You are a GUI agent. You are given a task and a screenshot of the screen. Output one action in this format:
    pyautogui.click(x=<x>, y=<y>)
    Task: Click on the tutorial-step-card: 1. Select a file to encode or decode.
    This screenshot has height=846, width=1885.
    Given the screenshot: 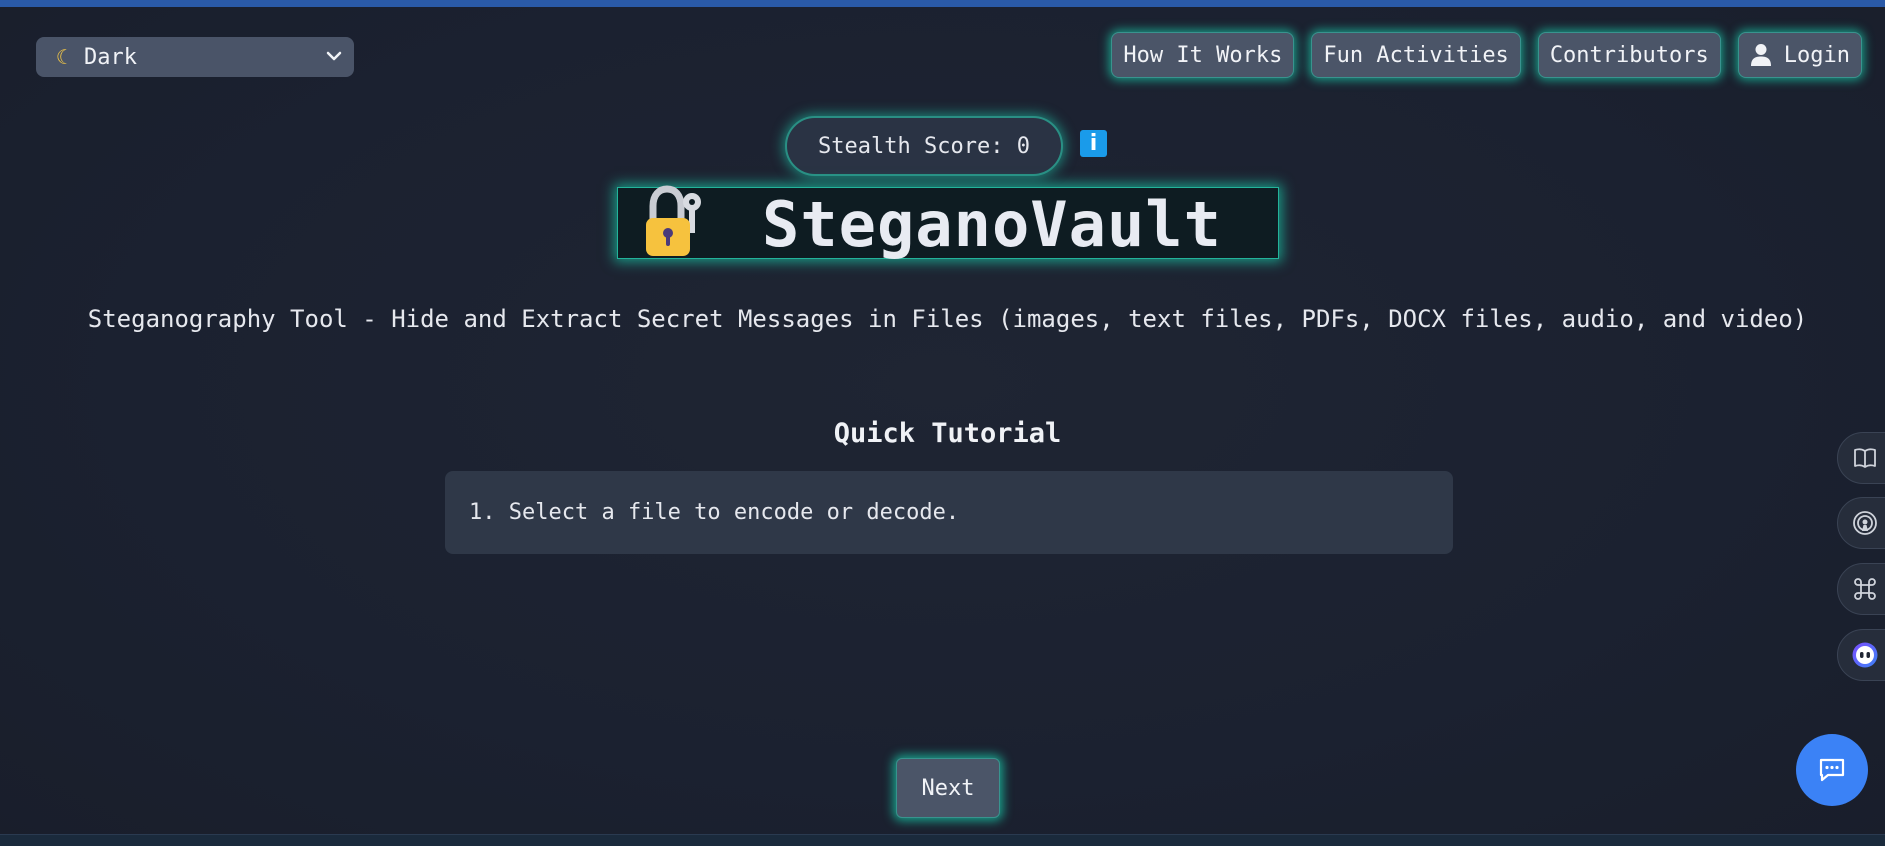 What is the action you would take?
    pyautogui.click(x=949, y=512)
    